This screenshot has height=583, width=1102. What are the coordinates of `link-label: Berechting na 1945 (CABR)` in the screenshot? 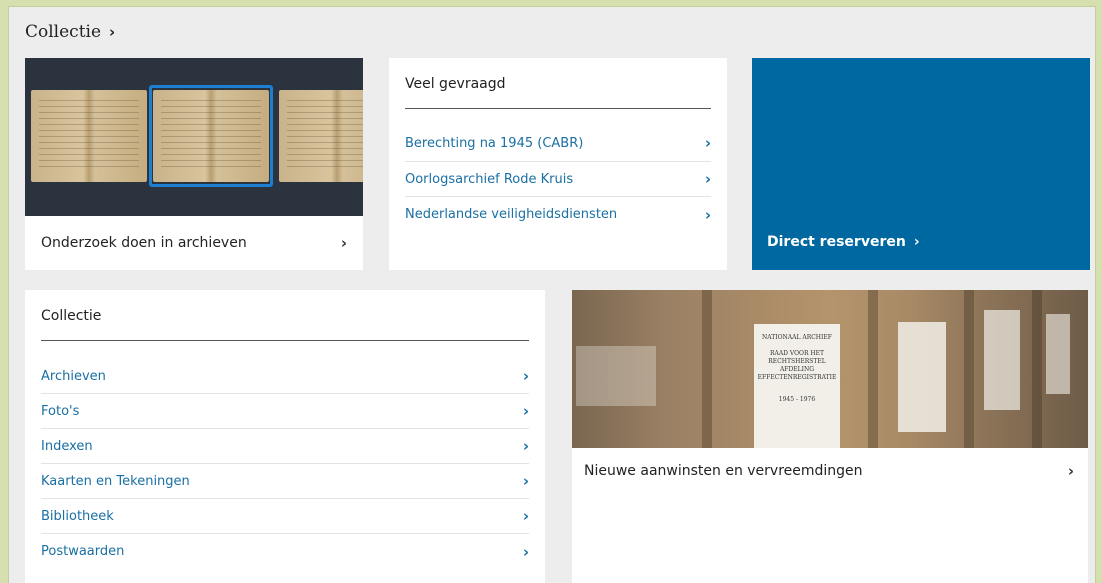 It's located at (494, 143).